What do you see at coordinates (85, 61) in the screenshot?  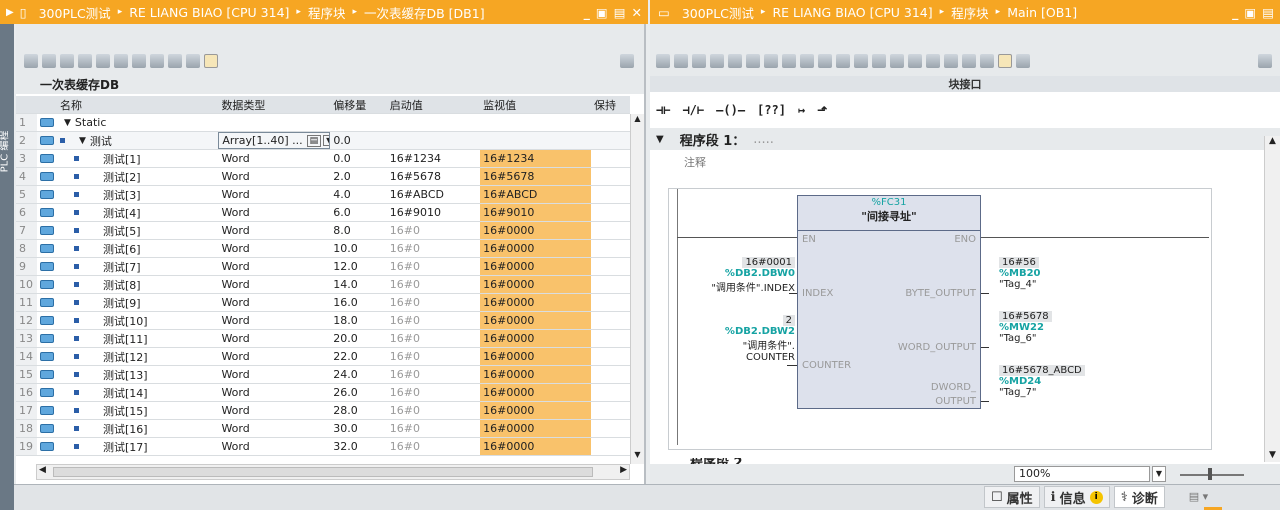 I see `snapshot-icon` at bounding box center [85, 61].